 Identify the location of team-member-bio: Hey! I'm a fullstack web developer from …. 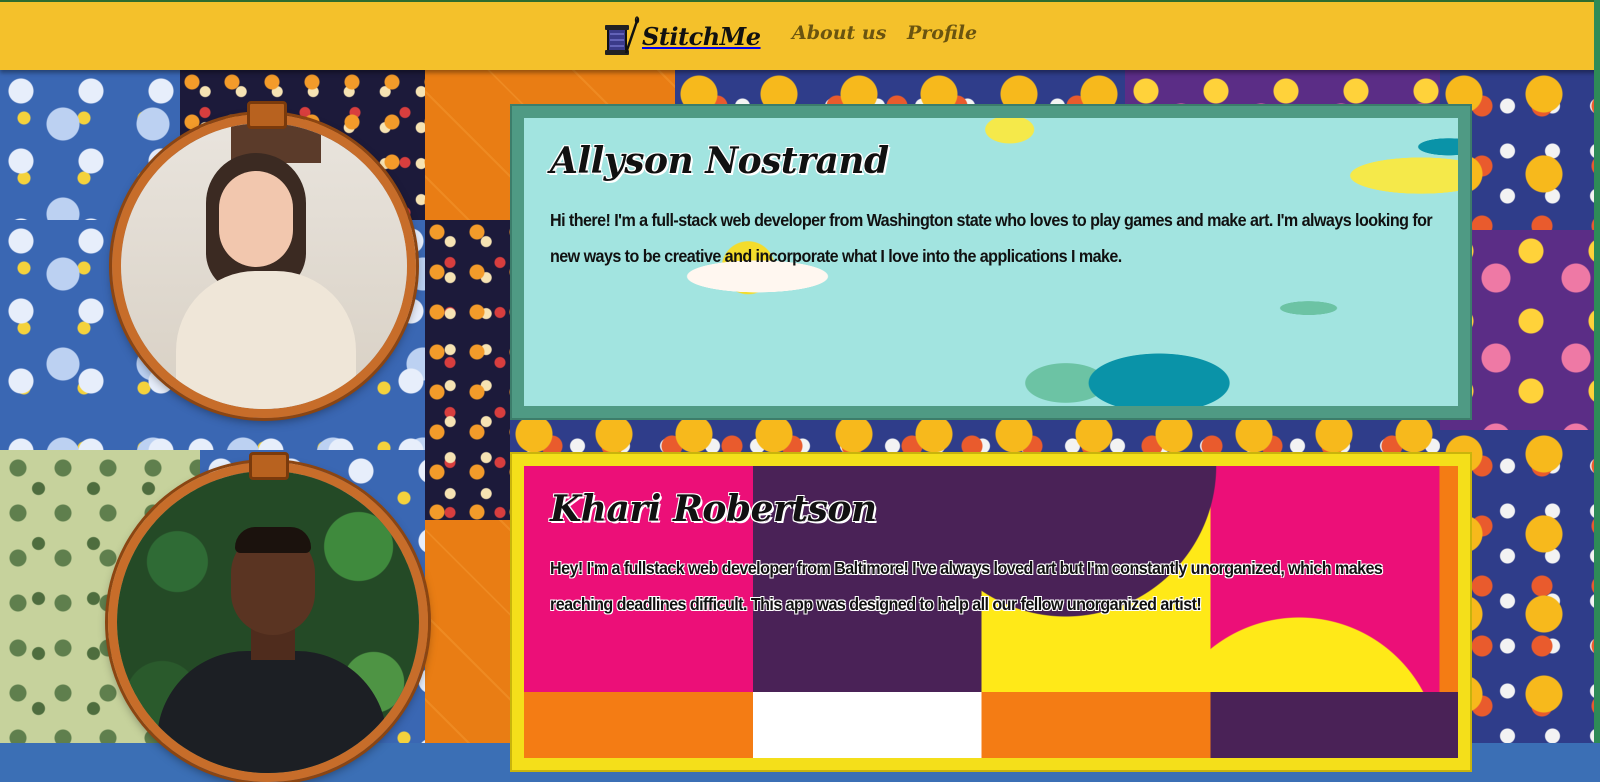
(966, 586).